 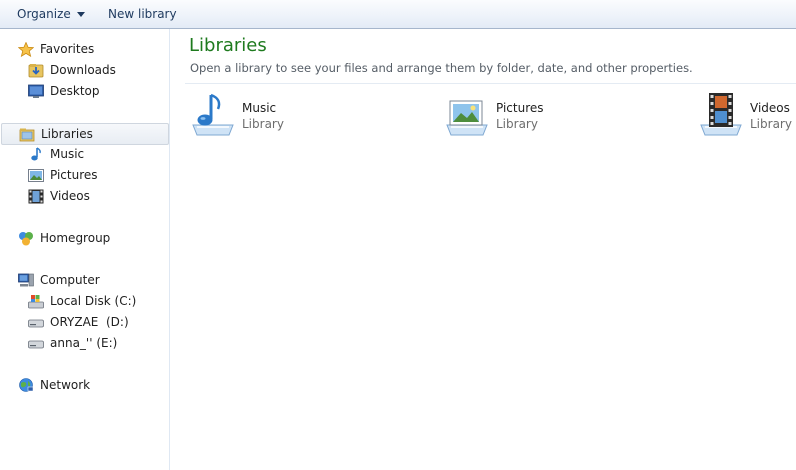 I want to click on new-library-label: New library, so click(x=142, y=14).